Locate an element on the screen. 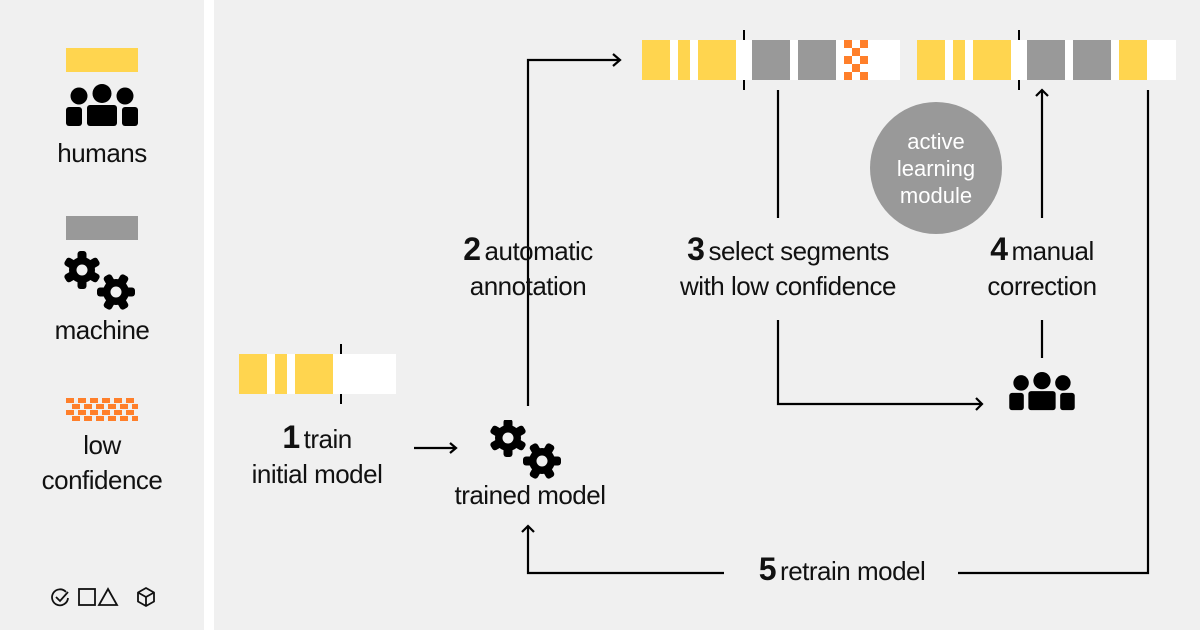 The height and width of the screenshot is (630, 1200). step-number: 1 is located at coordinates (291, 437).